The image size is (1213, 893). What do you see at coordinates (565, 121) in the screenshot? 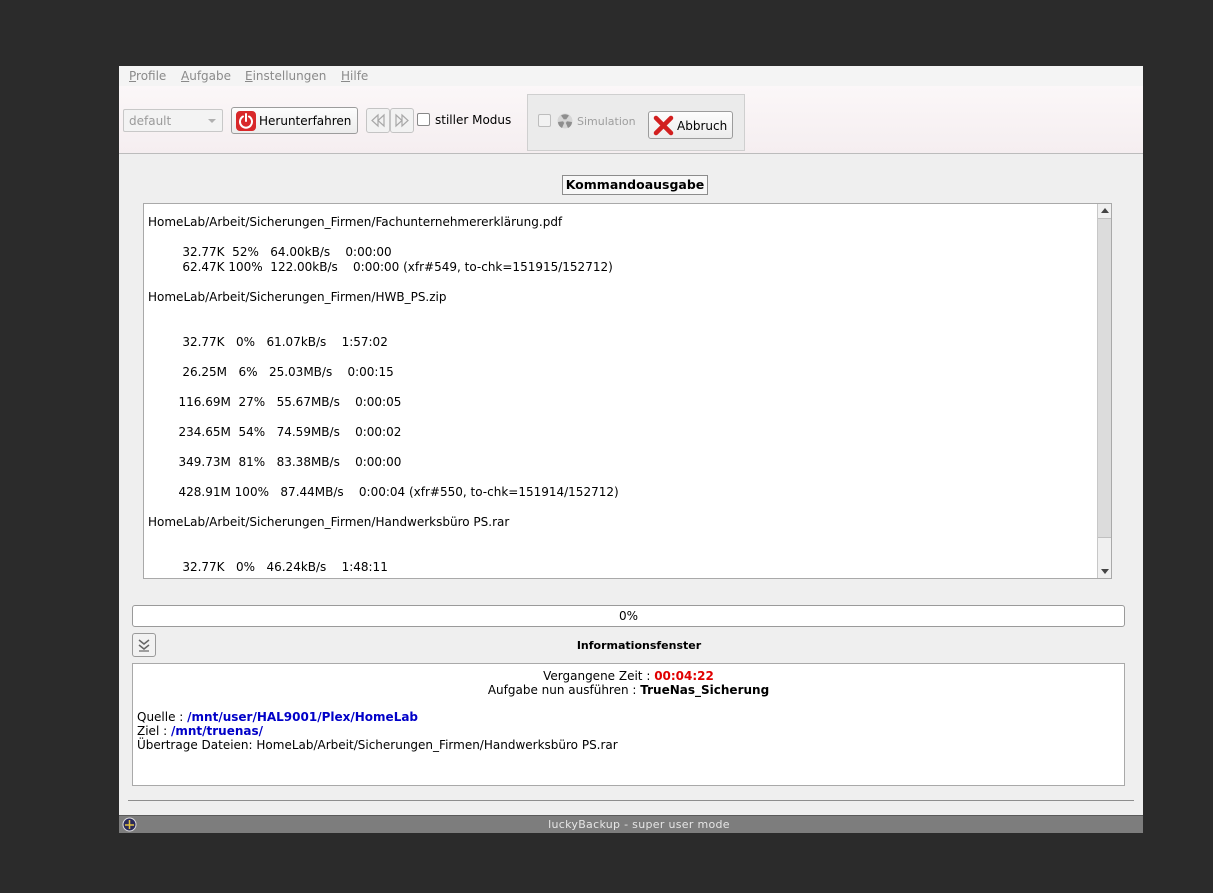
I see `radiation-icon` at bounding box center [565, 121].